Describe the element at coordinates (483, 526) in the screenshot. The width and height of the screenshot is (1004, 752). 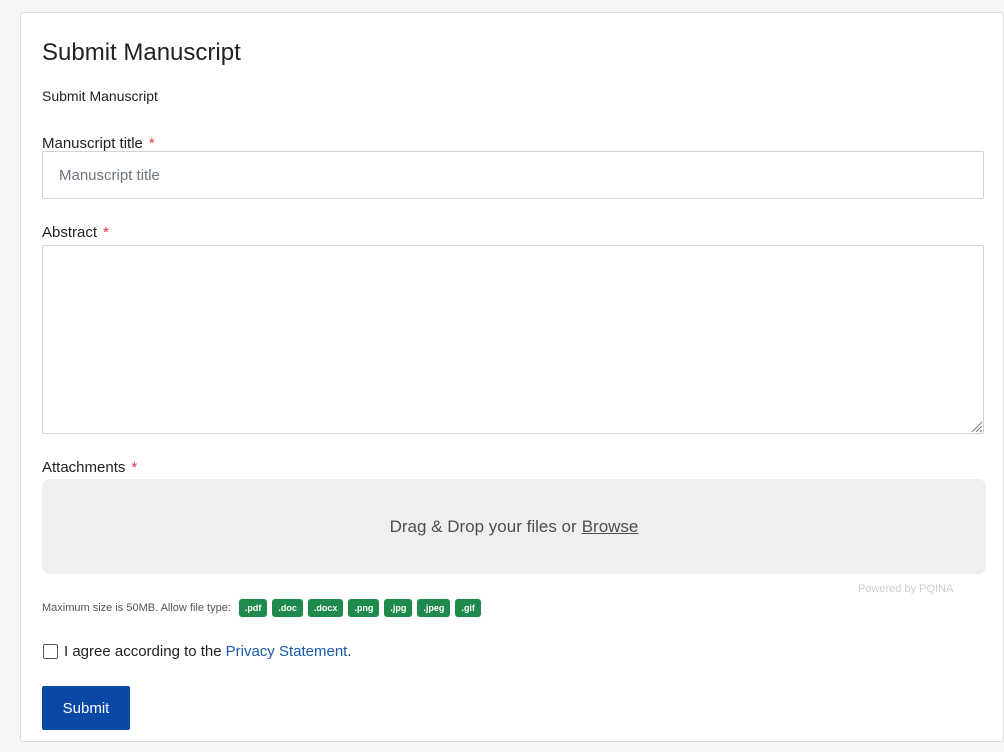
I see `dropzone-text: Drag & Drop your files or` at that location.